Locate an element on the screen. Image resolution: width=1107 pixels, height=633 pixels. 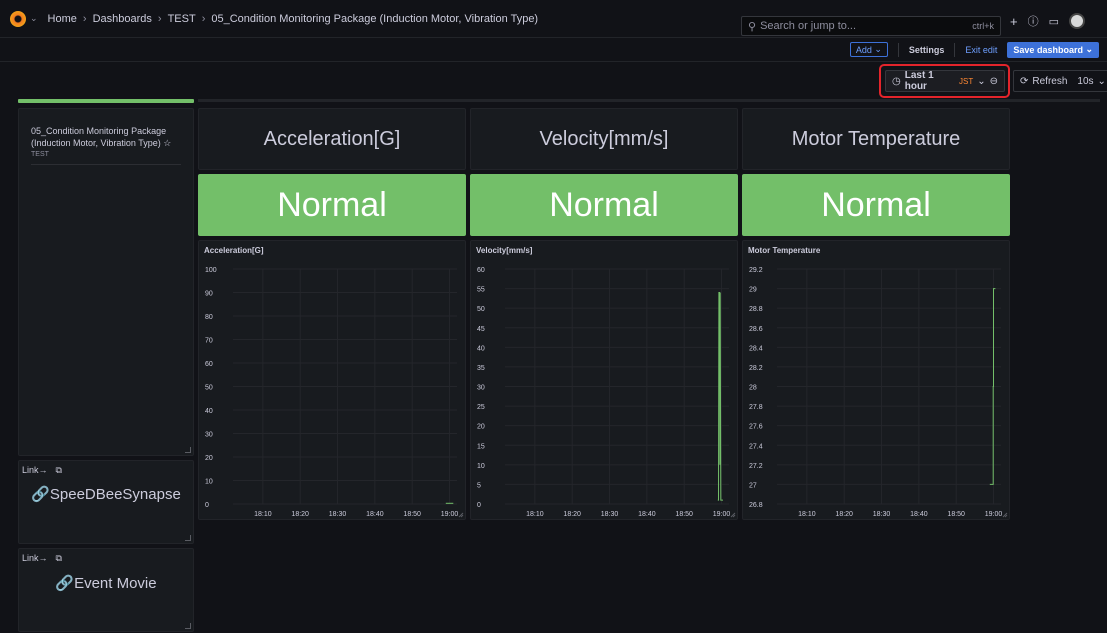
y-tick-label: 40 is located at coordinates (481, 348).